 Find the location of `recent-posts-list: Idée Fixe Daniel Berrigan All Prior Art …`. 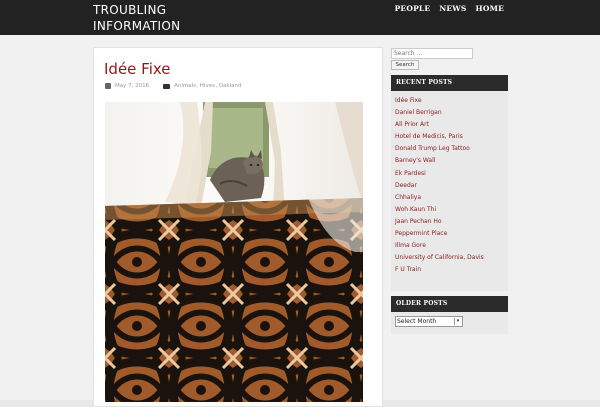

recent-posts-list: Idée Fixe Daniel Berrigan All Prior Art … is located at coordinates (449, 185).